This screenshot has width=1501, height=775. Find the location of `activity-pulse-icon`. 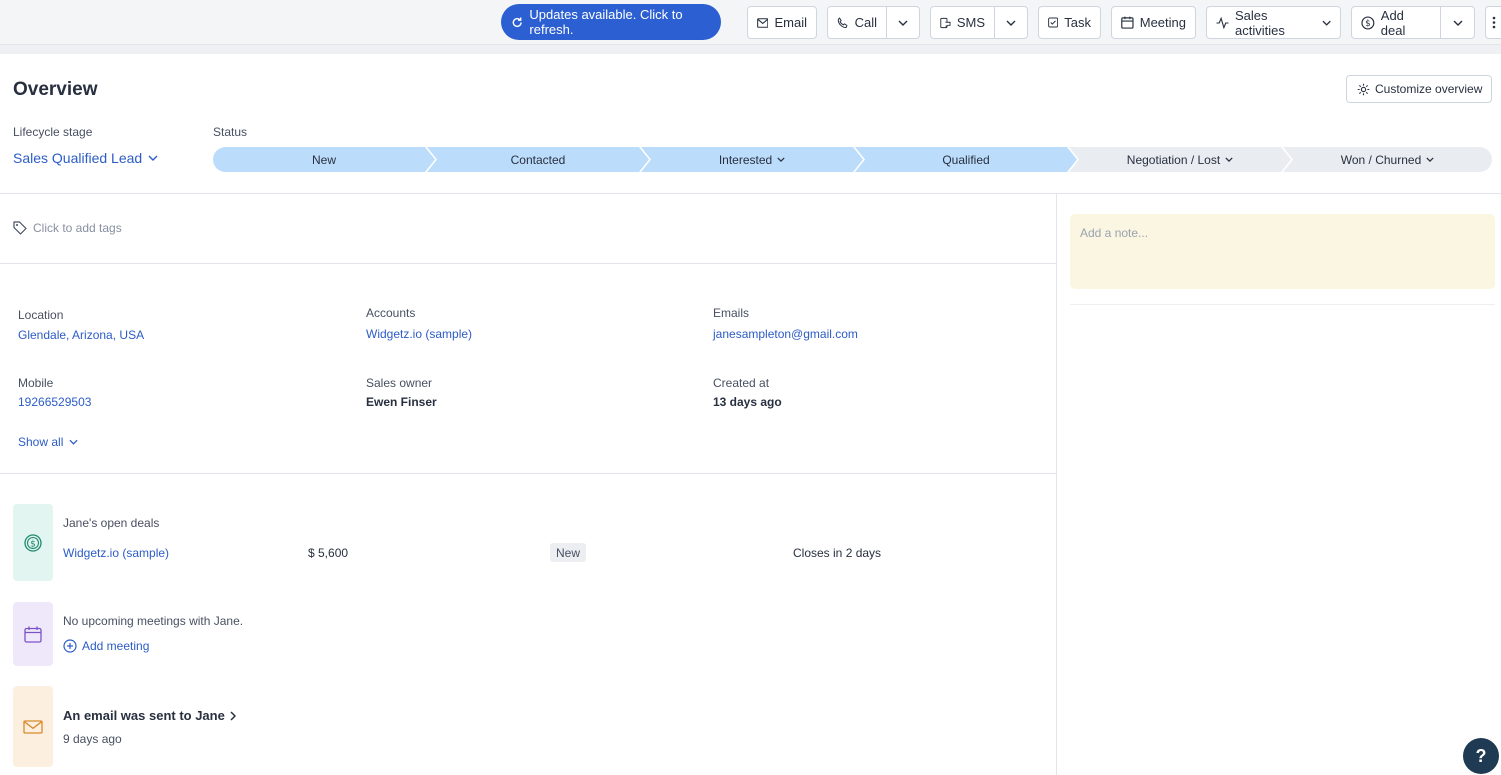

activity-pulse-icon is located at coordinates (1222, 22).